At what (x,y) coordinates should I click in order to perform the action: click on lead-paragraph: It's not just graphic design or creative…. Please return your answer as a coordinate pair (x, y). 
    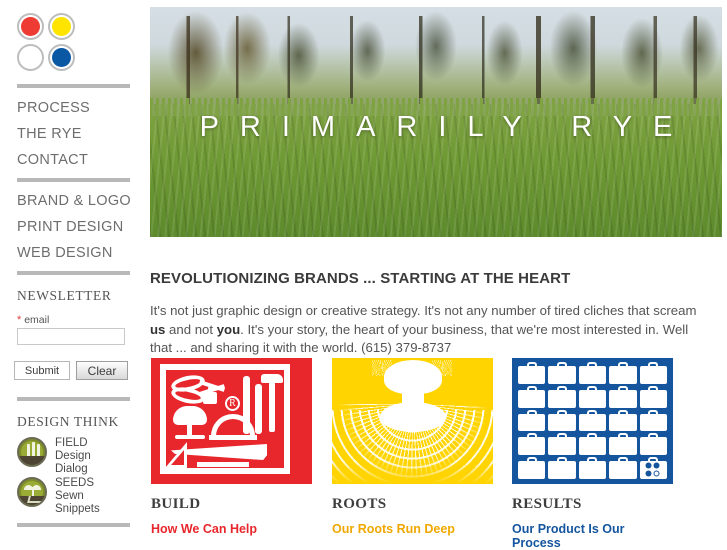
    Looking at the image, I should click on (429, 330).